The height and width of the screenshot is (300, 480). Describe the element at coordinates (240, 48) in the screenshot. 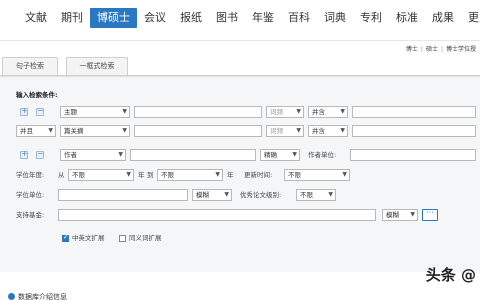

I see `breadcrumb-bar: 博士 | 硕士 | 博士学位授` at that location.